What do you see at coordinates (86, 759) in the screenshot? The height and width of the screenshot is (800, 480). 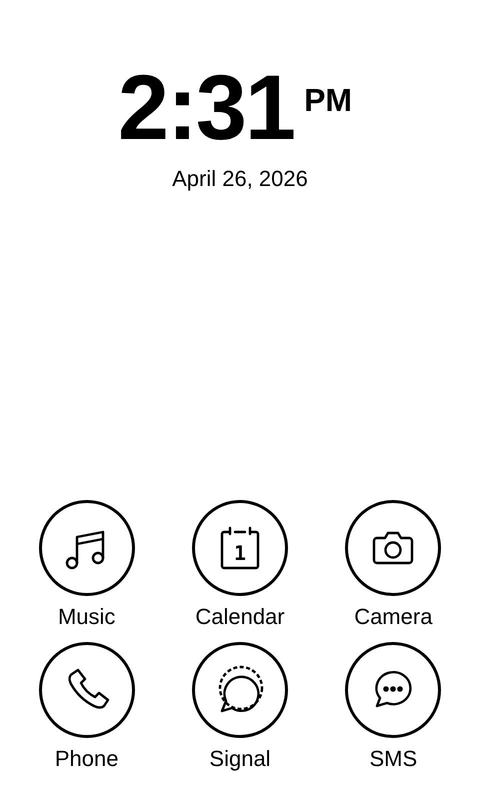 I see `app-label: Phone` at bounding box center [86, 759].